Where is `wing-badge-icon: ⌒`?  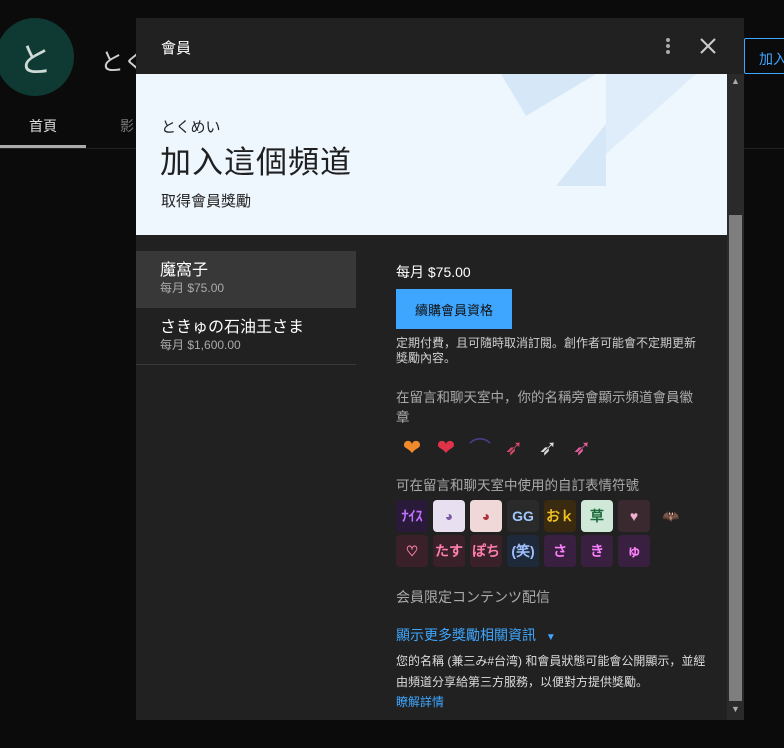 wing-badge-icon: ⌒ is located at coordinates (479, 449).